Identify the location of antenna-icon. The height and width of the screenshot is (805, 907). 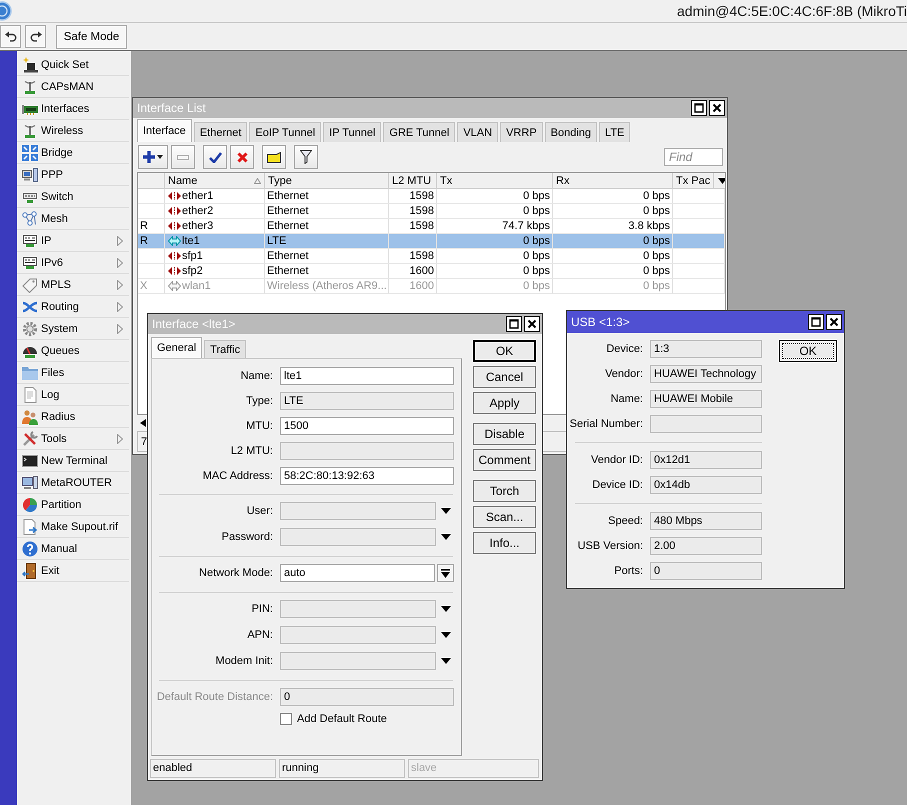
(30, 130).